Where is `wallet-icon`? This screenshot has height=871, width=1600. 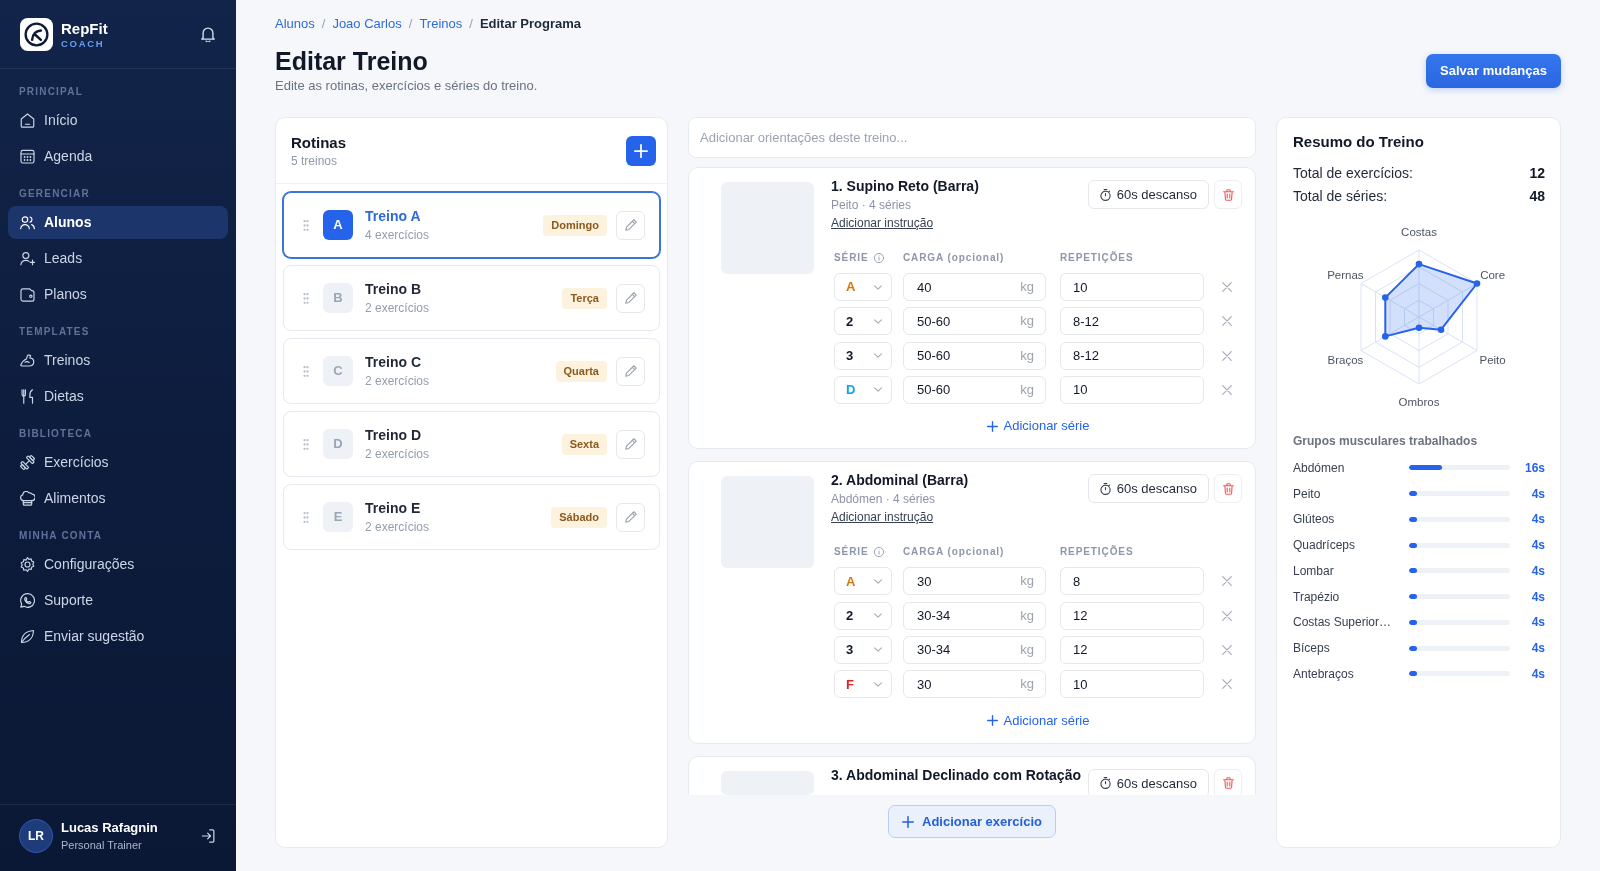
wallet-icon is located at coordinates (27, 294).